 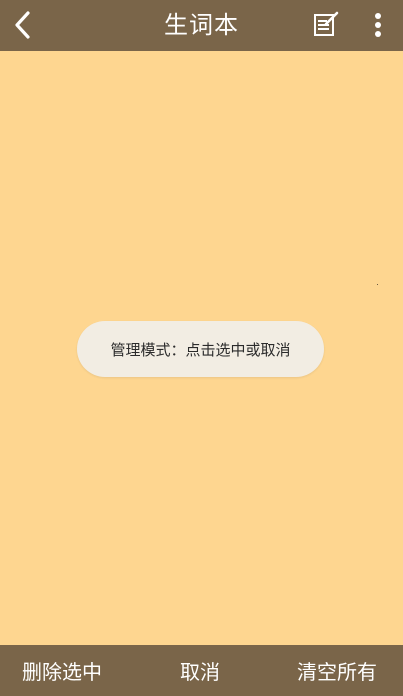 I want to click on edit-note-icon, so click(x=326, y=23).